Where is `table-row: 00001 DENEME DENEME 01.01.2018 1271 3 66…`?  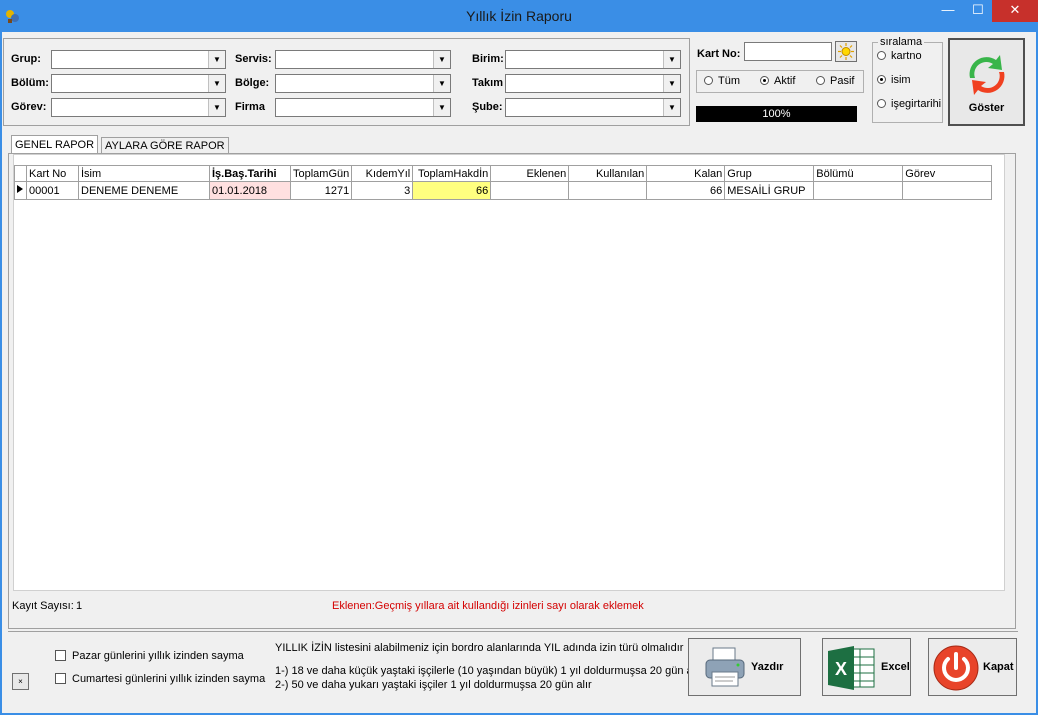 table-row: 00001 DENEME DENEME 01.01.2018 1271 3 66… is located at coordinates (503, 190).